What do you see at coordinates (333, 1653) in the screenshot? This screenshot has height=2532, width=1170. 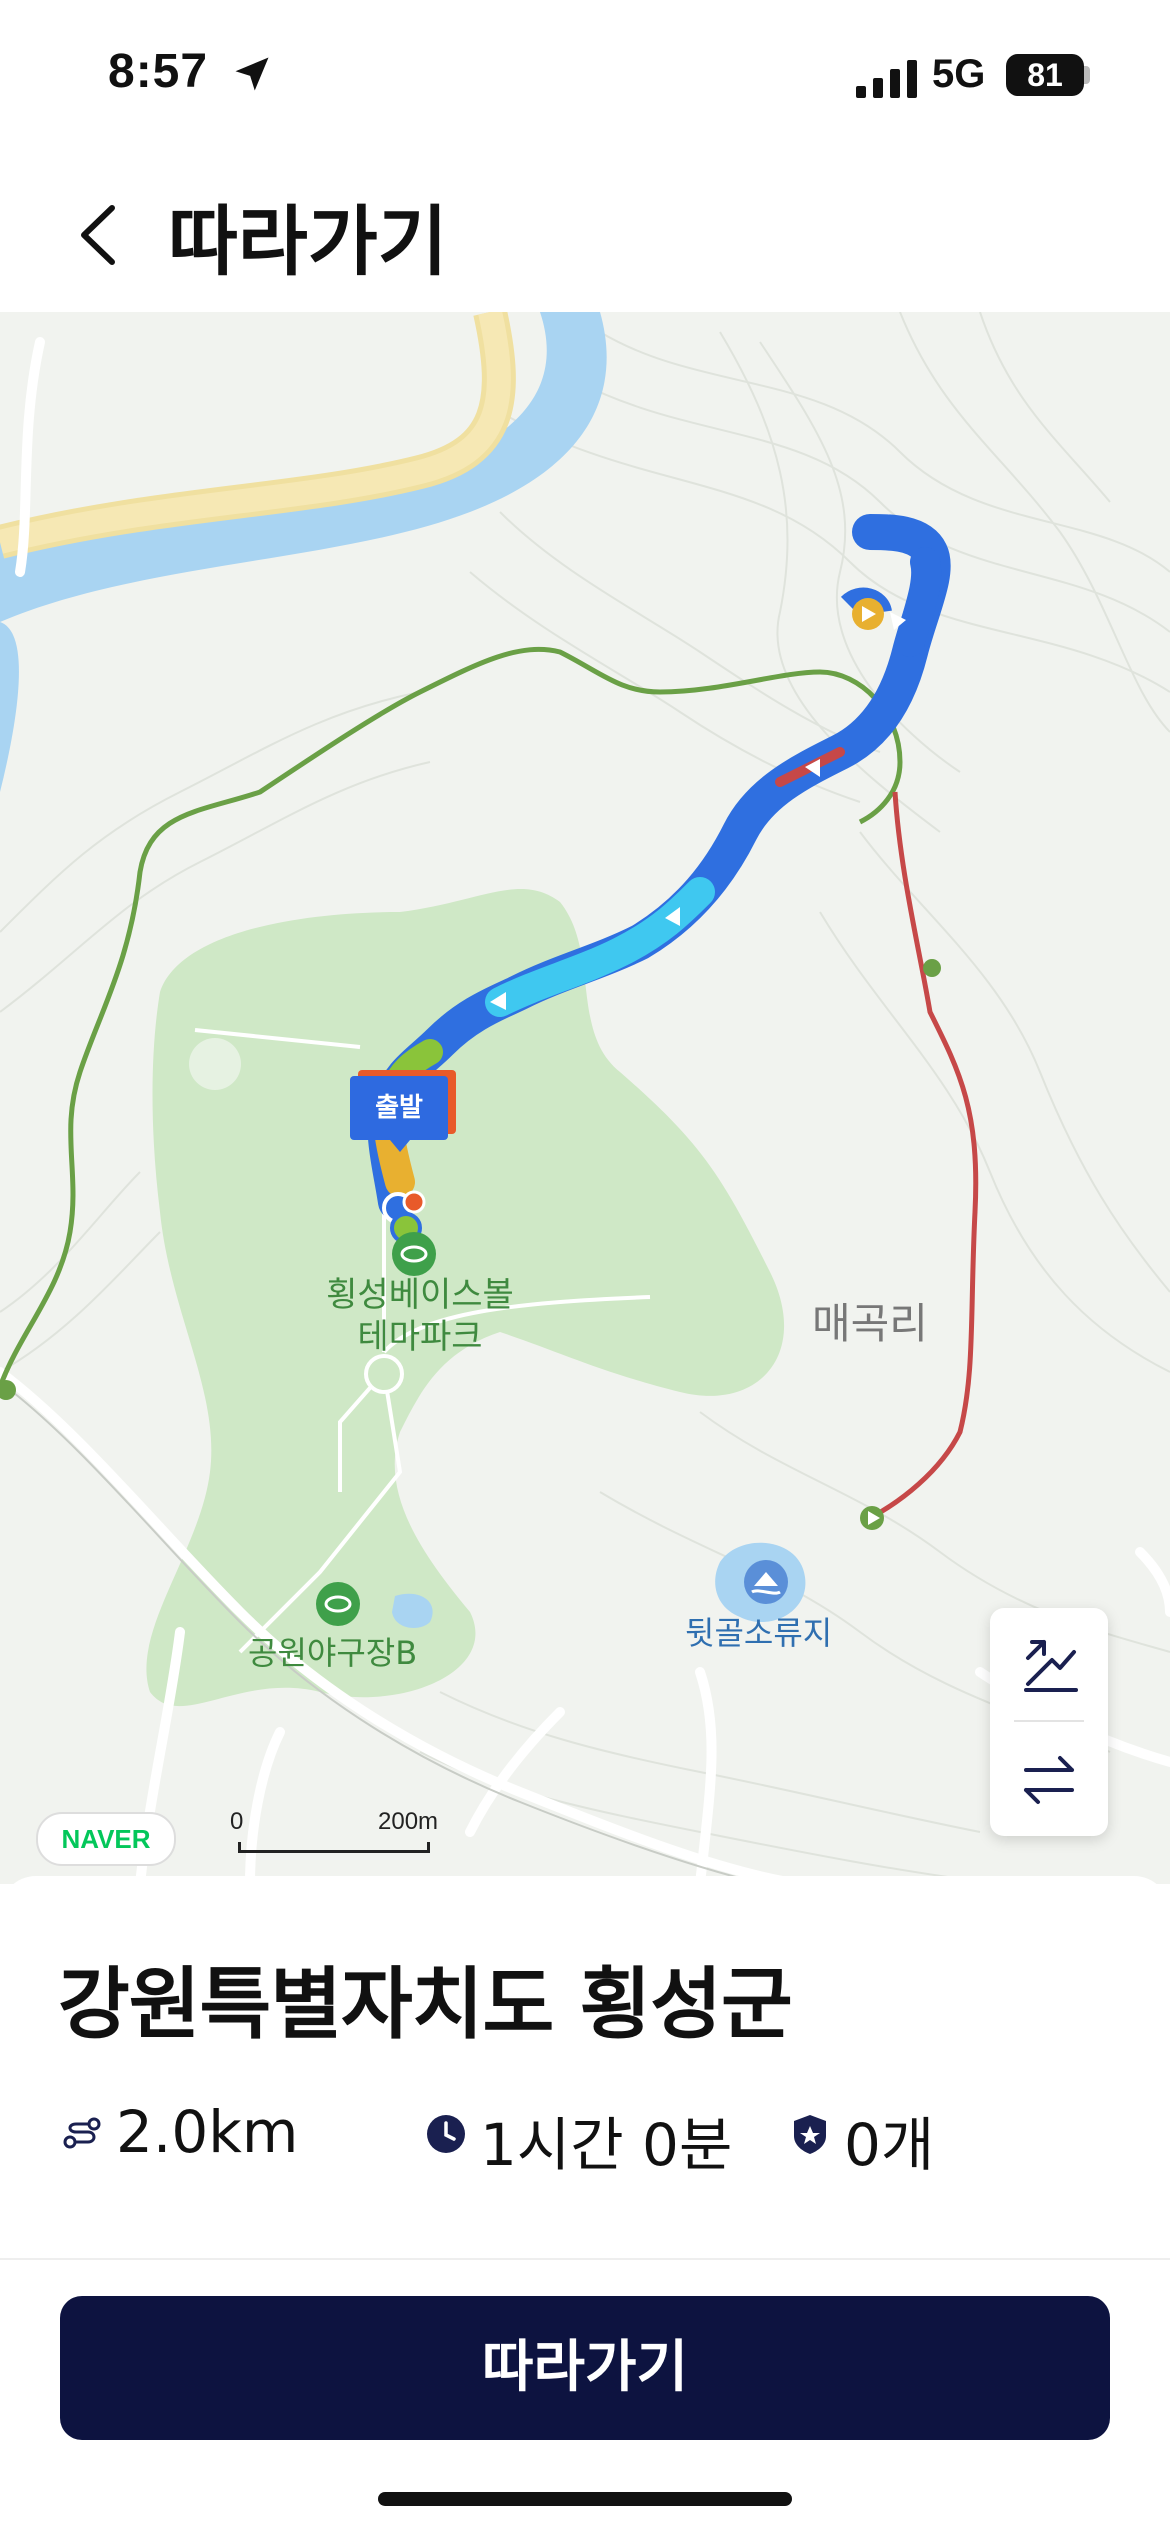 I see `campground-label: 공원야구장B` at bounding box center [333, 1653].